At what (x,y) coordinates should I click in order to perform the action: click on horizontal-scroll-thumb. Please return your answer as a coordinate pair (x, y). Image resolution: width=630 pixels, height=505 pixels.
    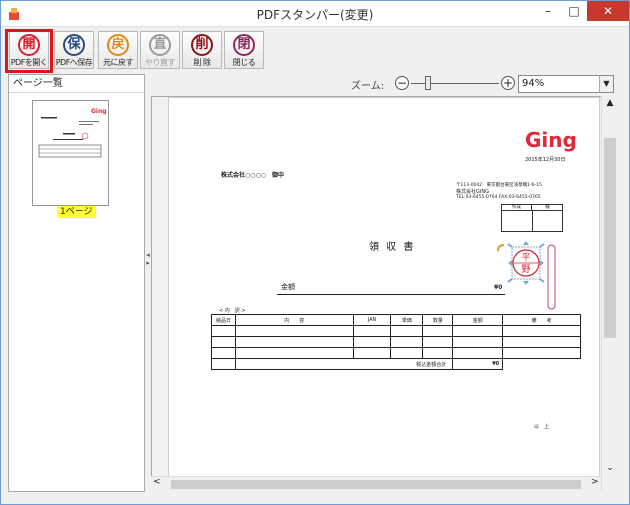
    Looking at the image, I should click on (376, 484).